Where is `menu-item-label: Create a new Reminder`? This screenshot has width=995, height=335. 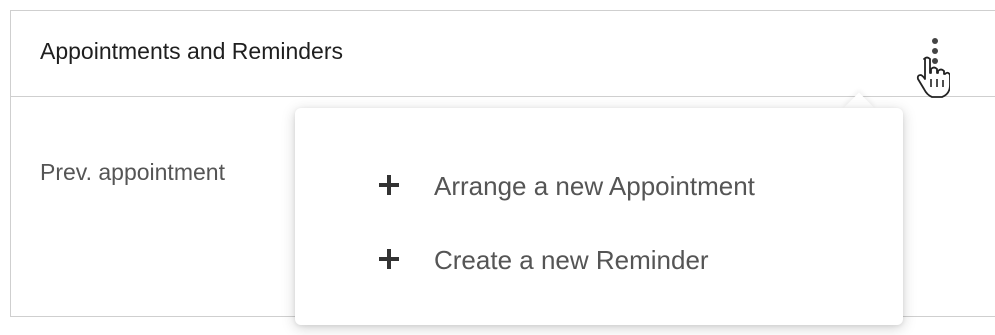
menu-item-label: Create a new Reminder is located at coordinates (571, 260).